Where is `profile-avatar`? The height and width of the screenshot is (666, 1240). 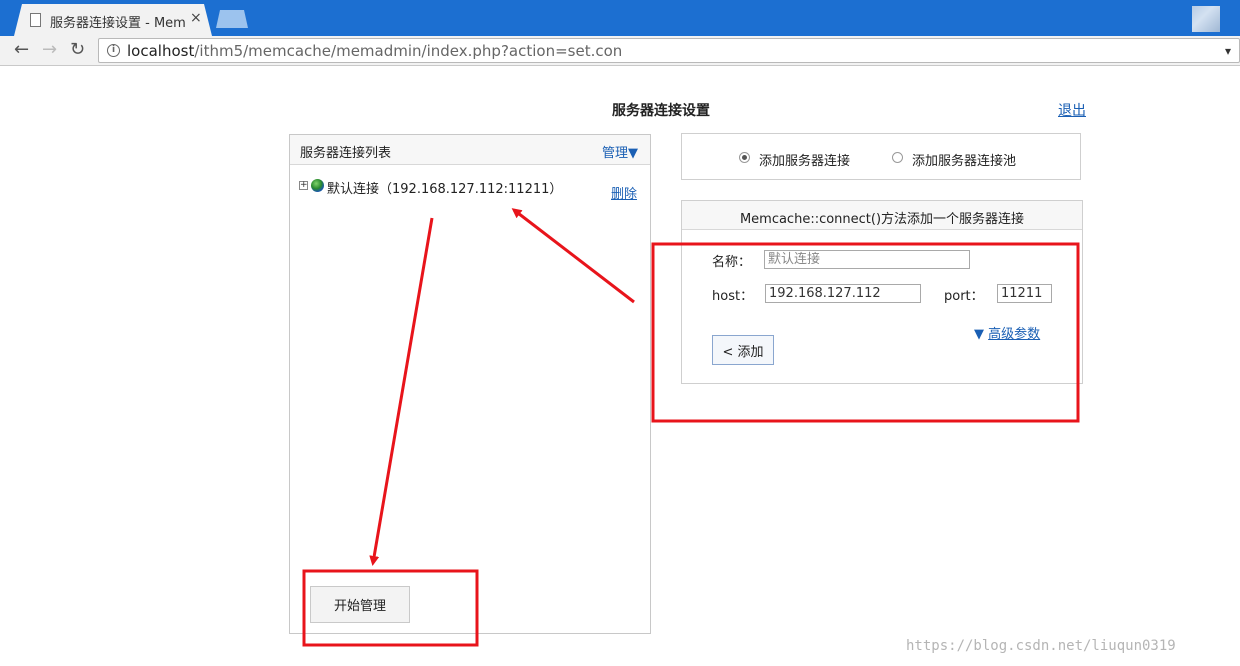
profile-avatar is located at coordinates (1206, 19).